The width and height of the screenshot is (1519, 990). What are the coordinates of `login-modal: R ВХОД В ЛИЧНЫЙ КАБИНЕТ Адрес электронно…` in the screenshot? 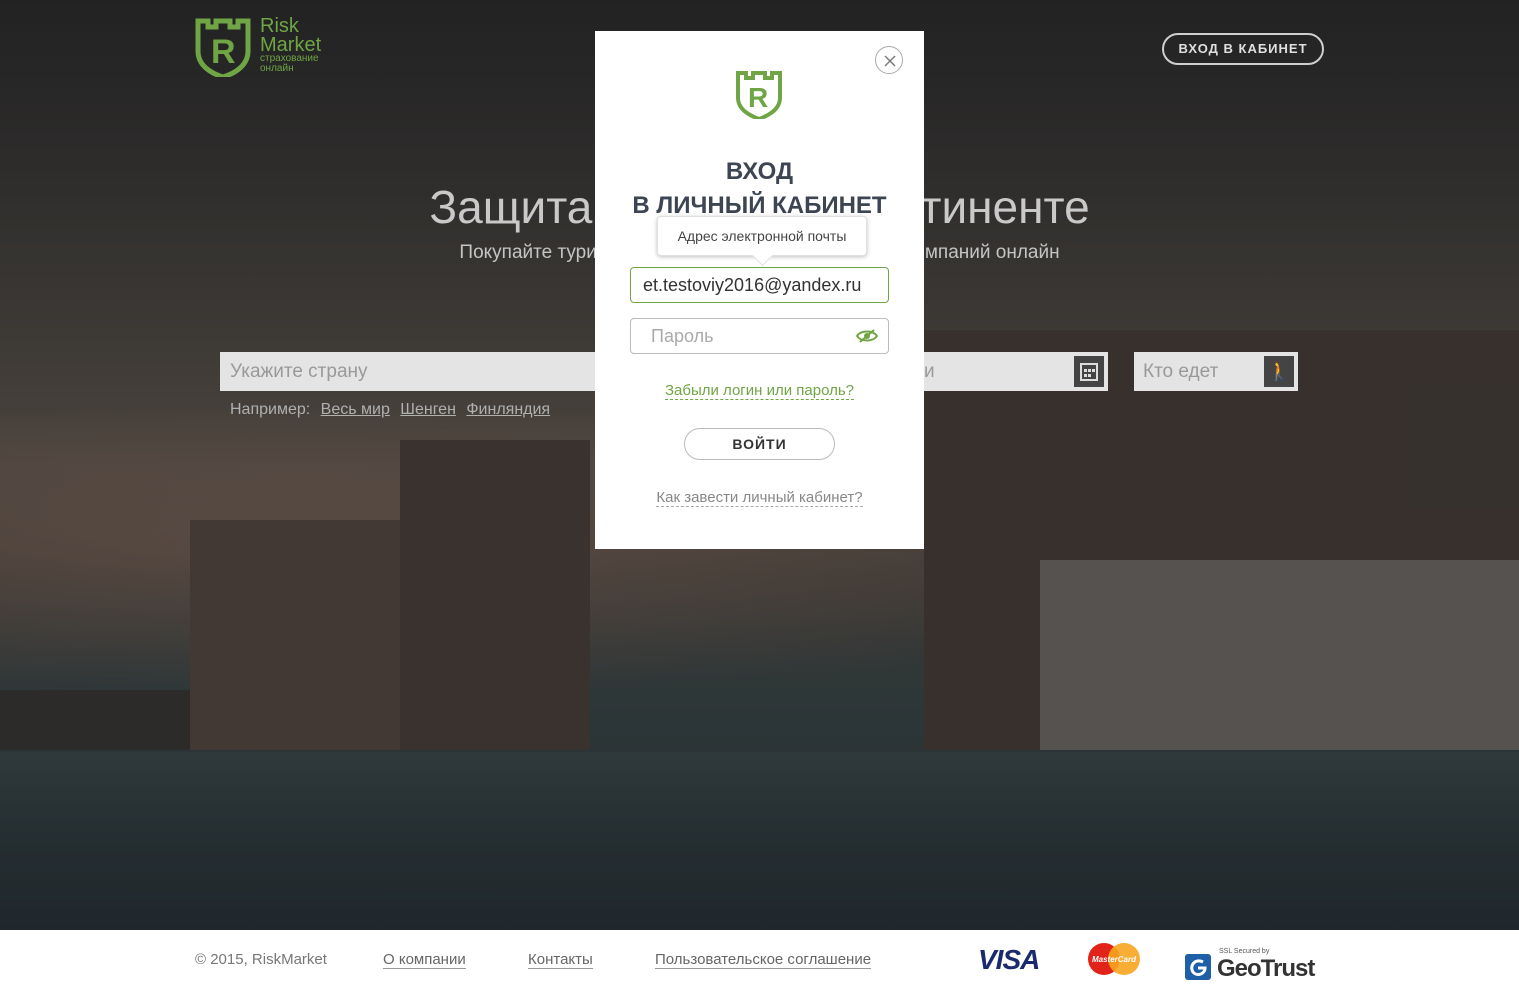 It's located at (759, 290).